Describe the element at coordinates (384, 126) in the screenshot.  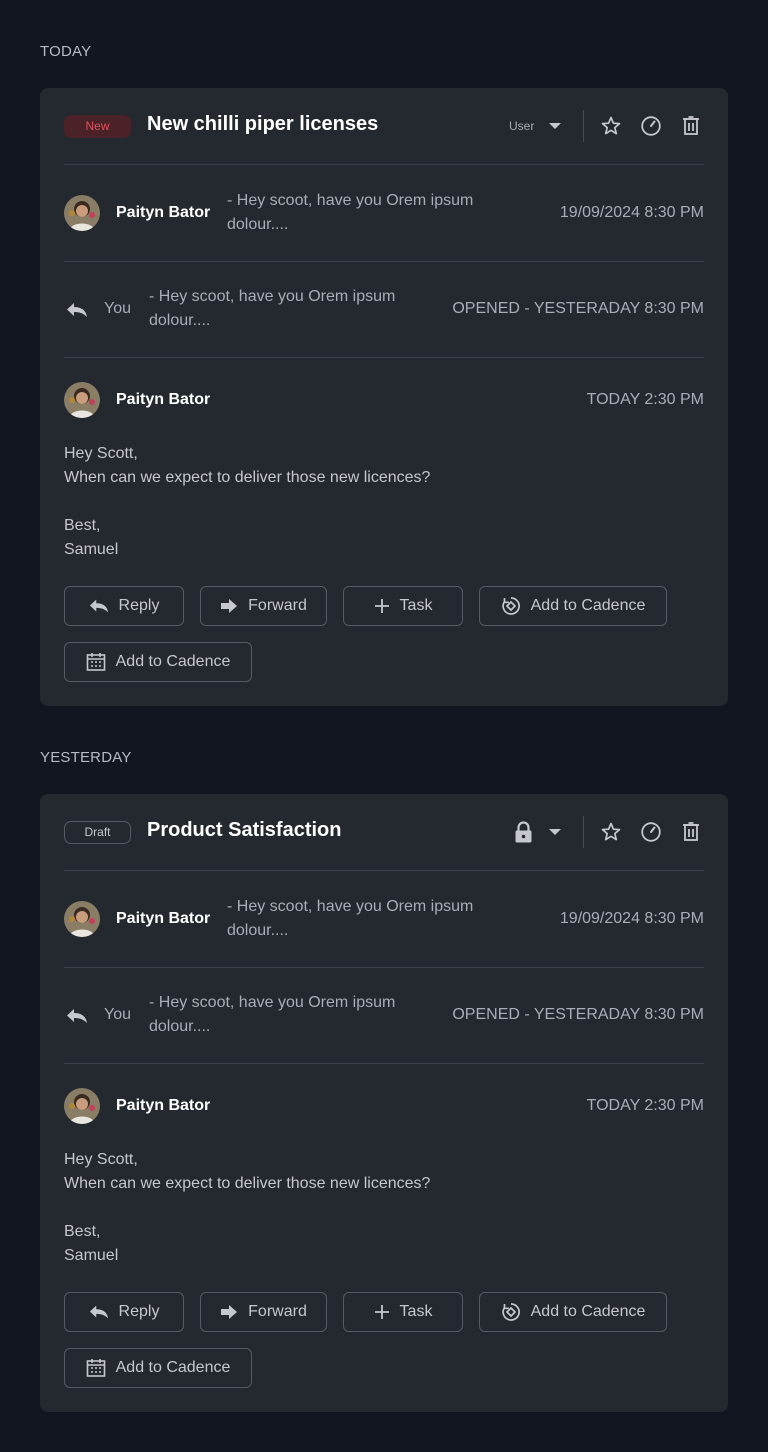
I see `thread-header: New New chilli piper licenses User` at that location.